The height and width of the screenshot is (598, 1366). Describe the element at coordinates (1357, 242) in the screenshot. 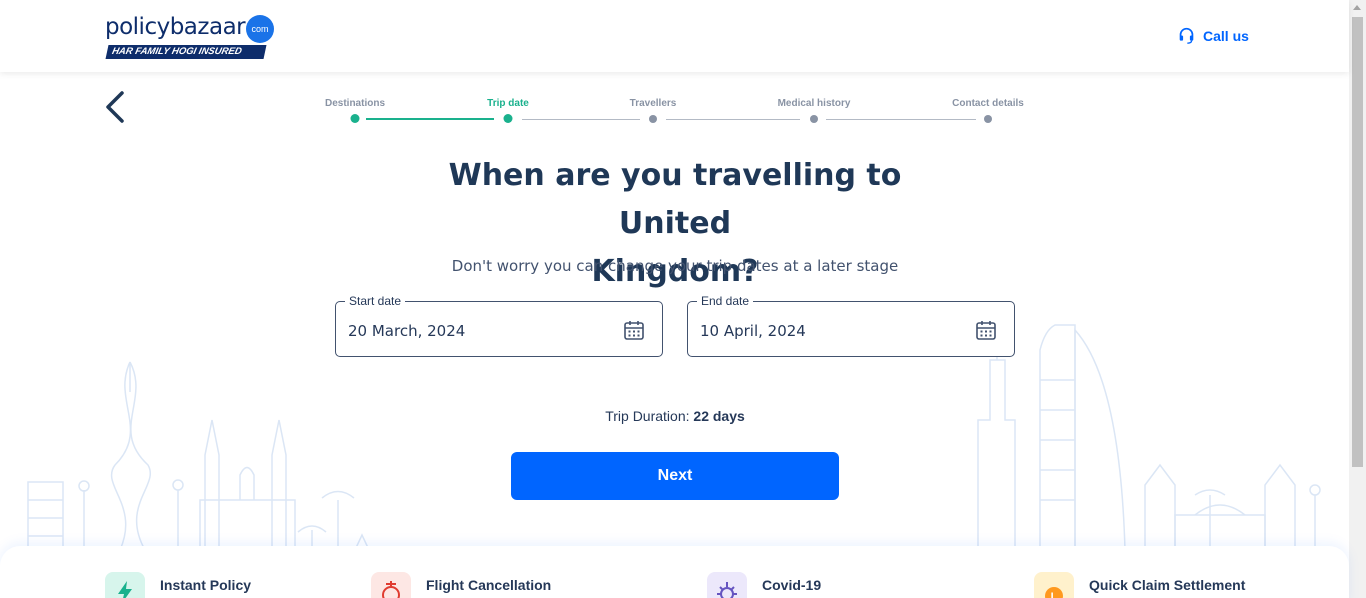

I see `scrollbar-thumb` at that location.